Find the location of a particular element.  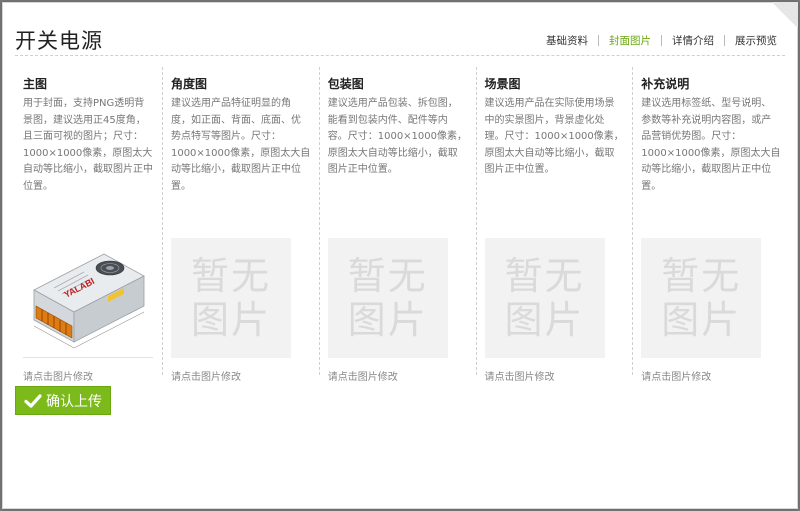

supplementary-image-slot: 暂无 图片 is located at coordinates (701, 298).